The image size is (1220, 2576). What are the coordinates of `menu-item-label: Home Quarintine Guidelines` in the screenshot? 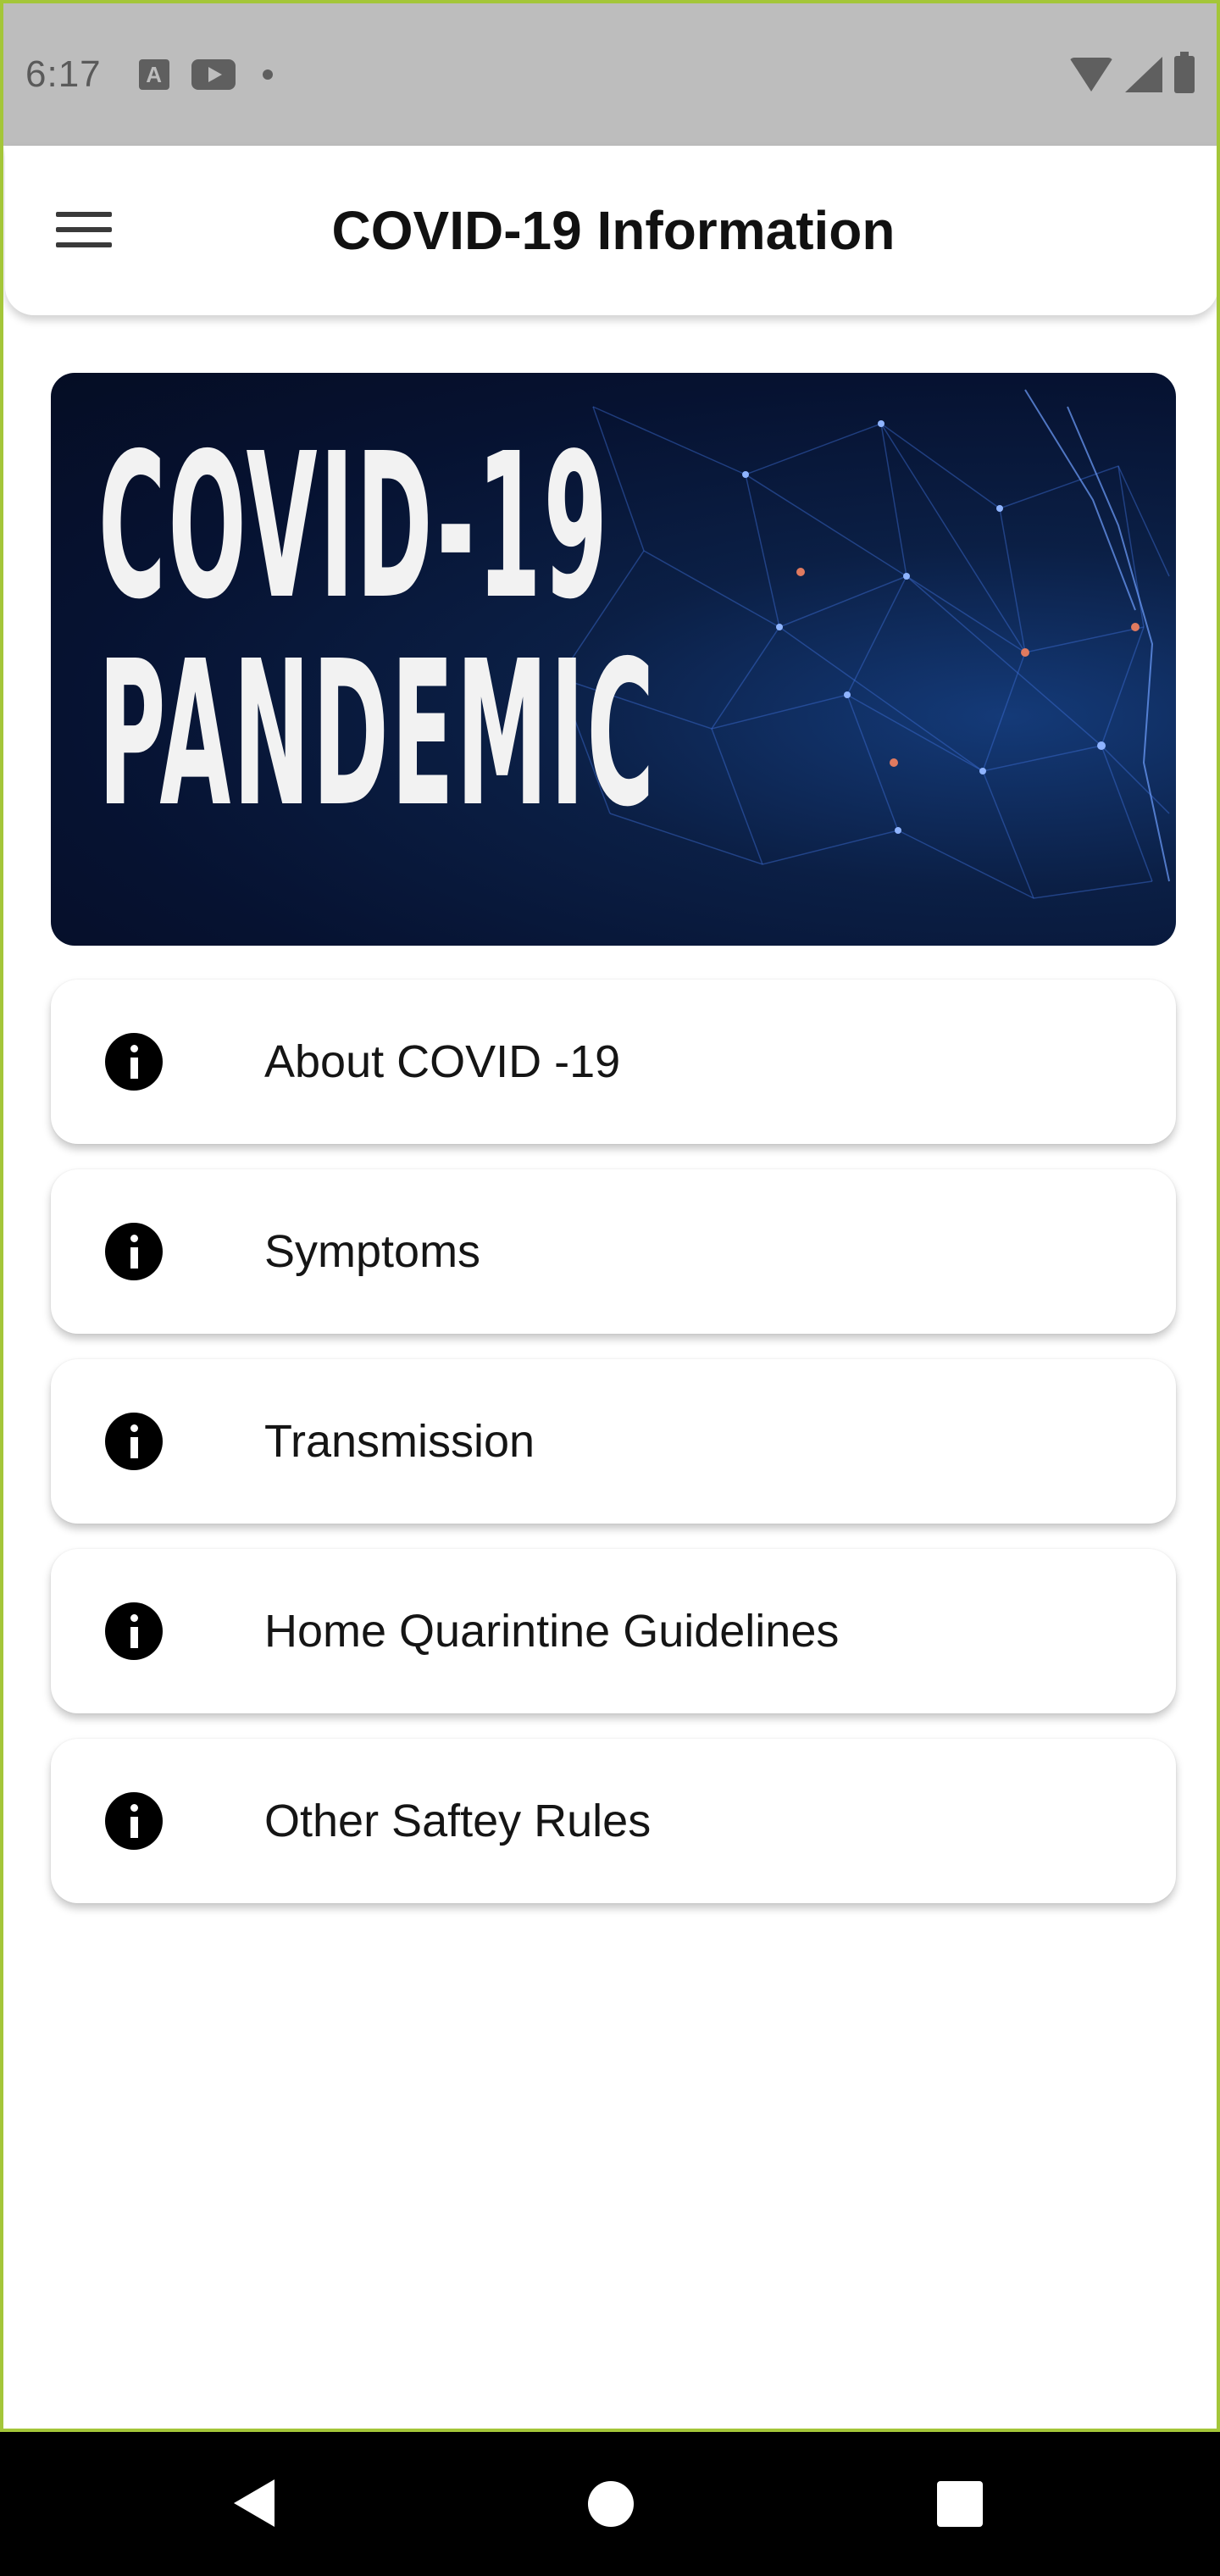 It's located at (552, 1631).